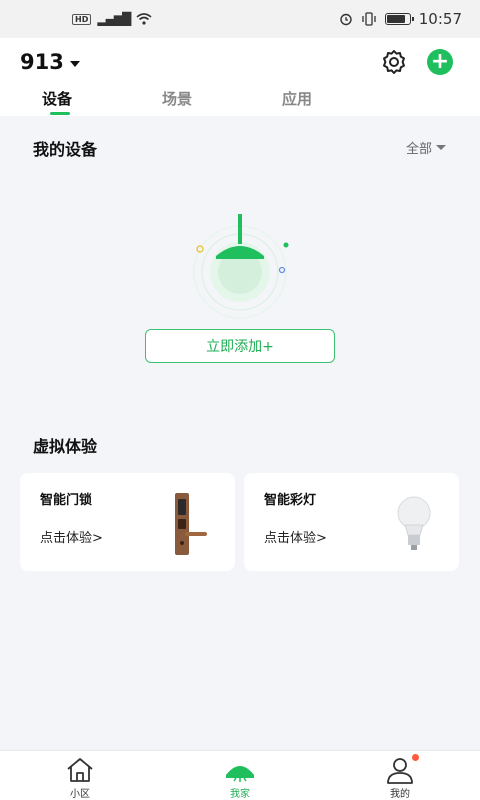 This screenshot has width=480, height=800. I want to click on empty-devices-illustration, so click(241, 266).